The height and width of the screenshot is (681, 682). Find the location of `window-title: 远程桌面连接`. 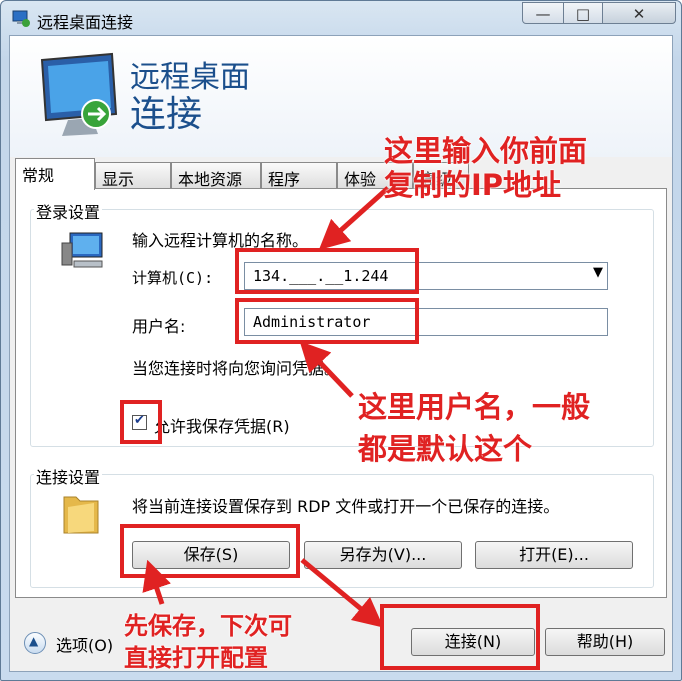

window-title: 远程桌面连接 is located at coordinates (85, 22).